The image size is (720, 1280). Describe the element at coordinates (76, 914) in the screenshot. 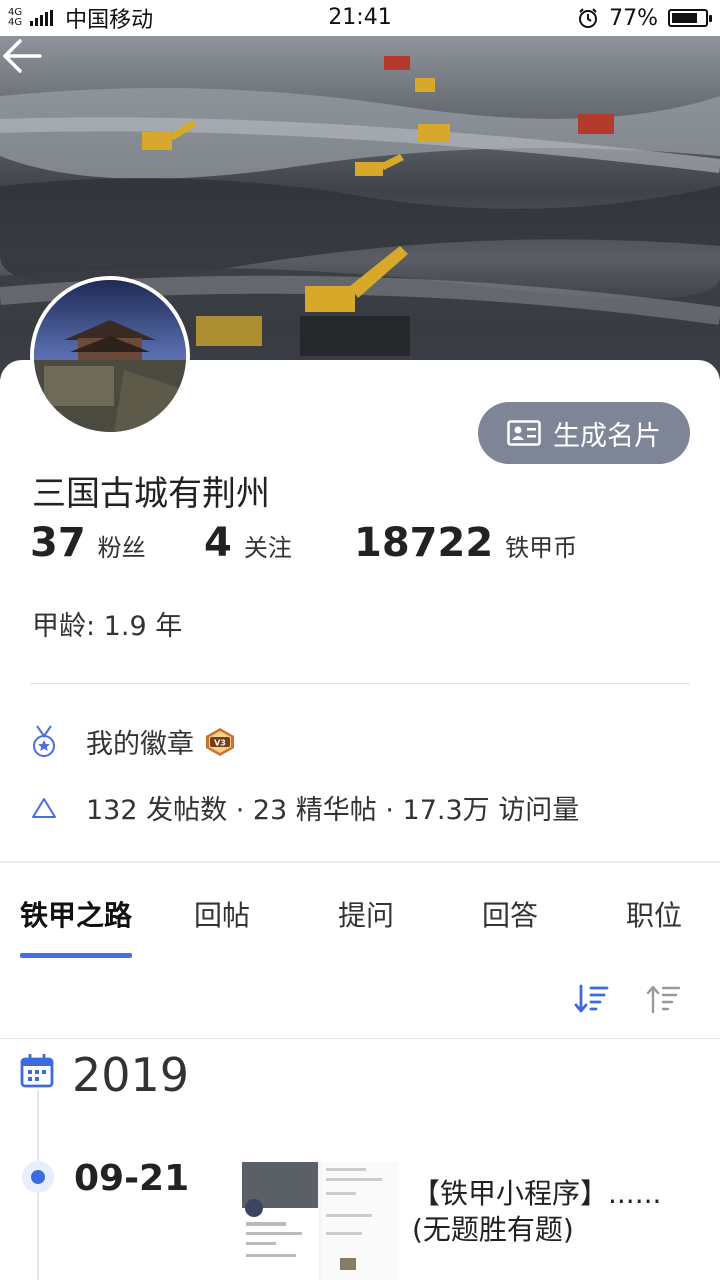

I see `tab-road: 铁甲之路` at that location.